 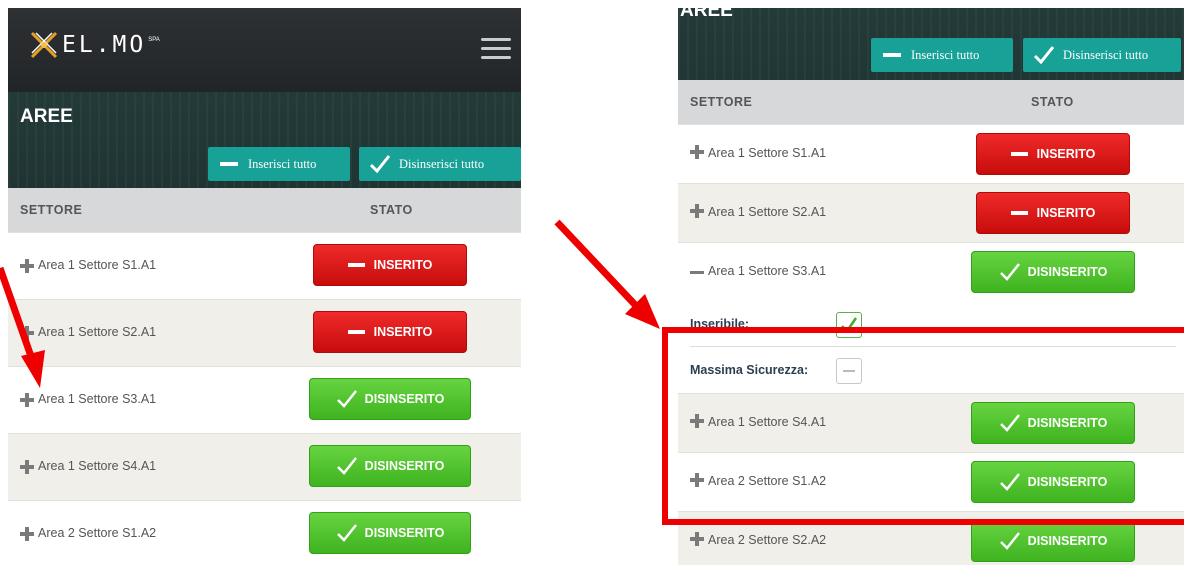 What do you see at coordinates (607, 274) in the screenshot?
I see `arrow-annotation` at bounding box center [607, 274].